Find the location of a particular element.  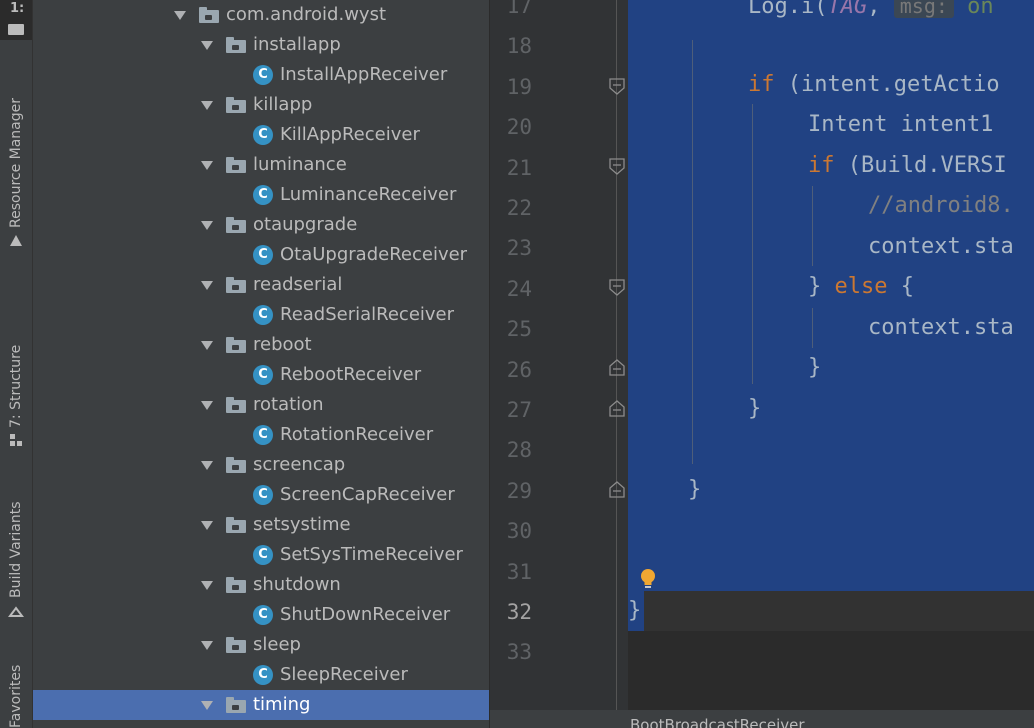

tree-item-label: timing is located at coordinates (282, 704).